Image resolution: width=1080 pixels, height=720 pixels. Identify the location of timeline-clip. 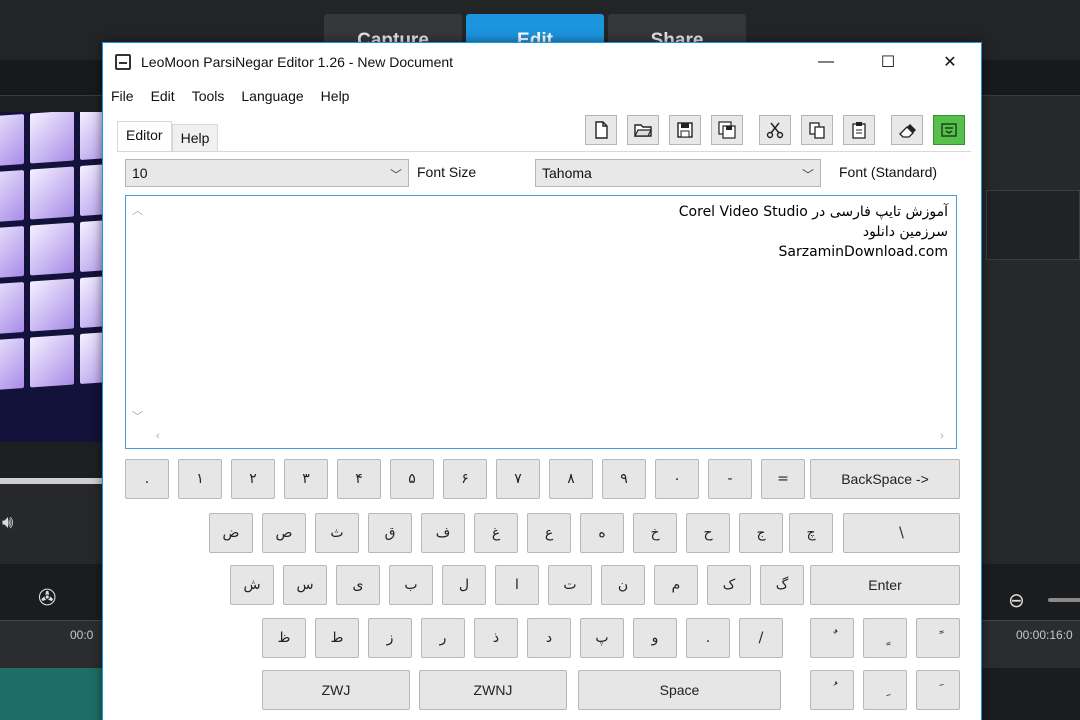
(51, 694).